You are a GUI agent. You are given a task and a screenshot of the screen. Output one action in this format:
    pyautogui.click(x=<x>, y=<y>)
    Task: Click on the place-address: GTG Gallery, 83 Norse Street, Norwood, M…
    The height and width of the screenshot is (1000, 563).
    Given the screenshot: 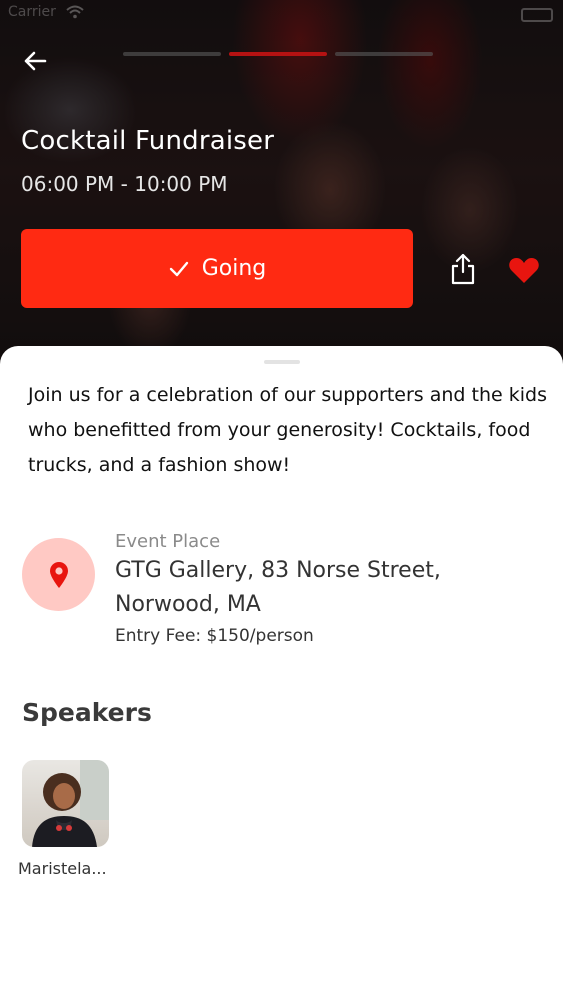 What is the action you would take?
    pyautogui.click(x=330, y=588)
    